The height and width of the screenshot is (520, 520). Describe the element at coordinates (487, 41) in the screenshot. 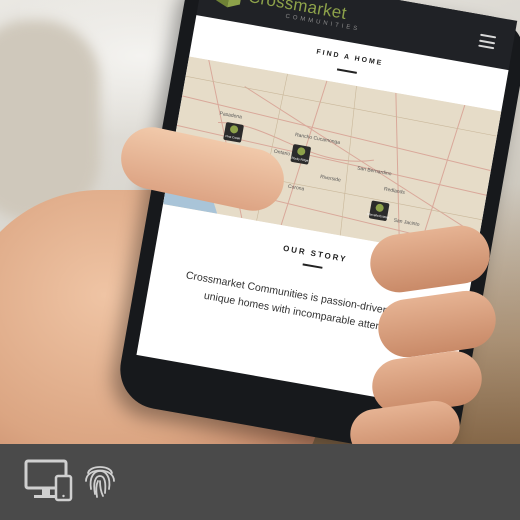

I see `hamburger-menu-icon` at that location.